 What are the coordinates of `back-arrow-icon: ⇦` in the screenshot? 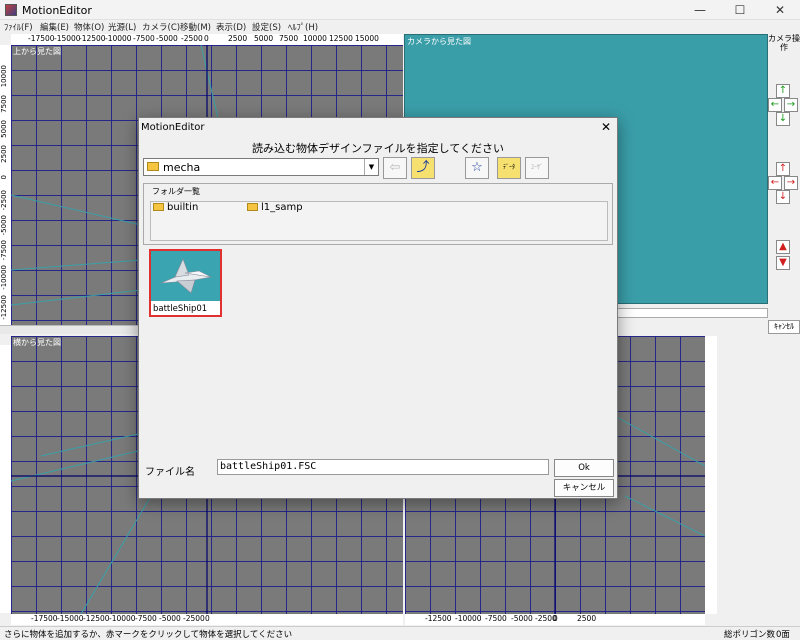 It's located at (395, 167).